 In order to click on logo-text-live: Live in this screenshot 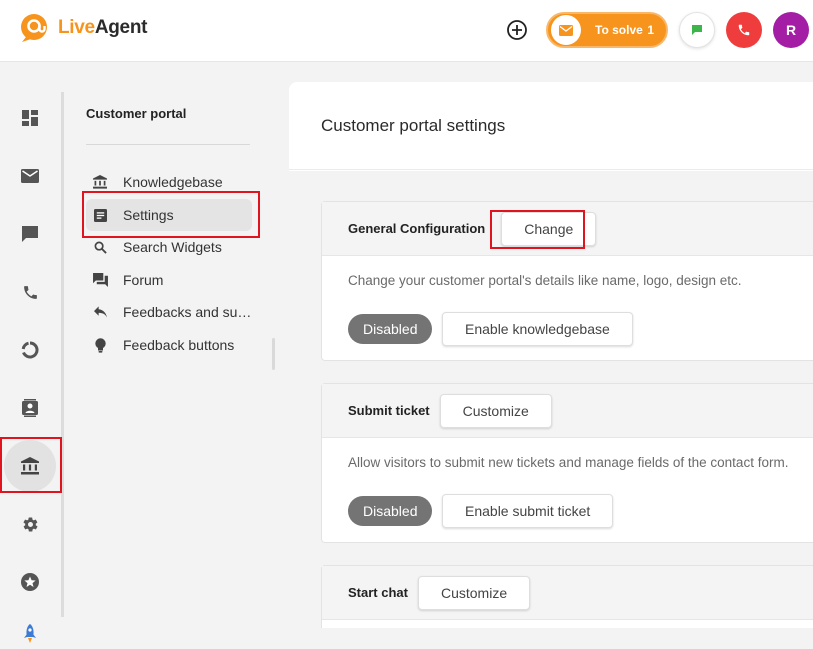, I will do `click(76, 27)`.